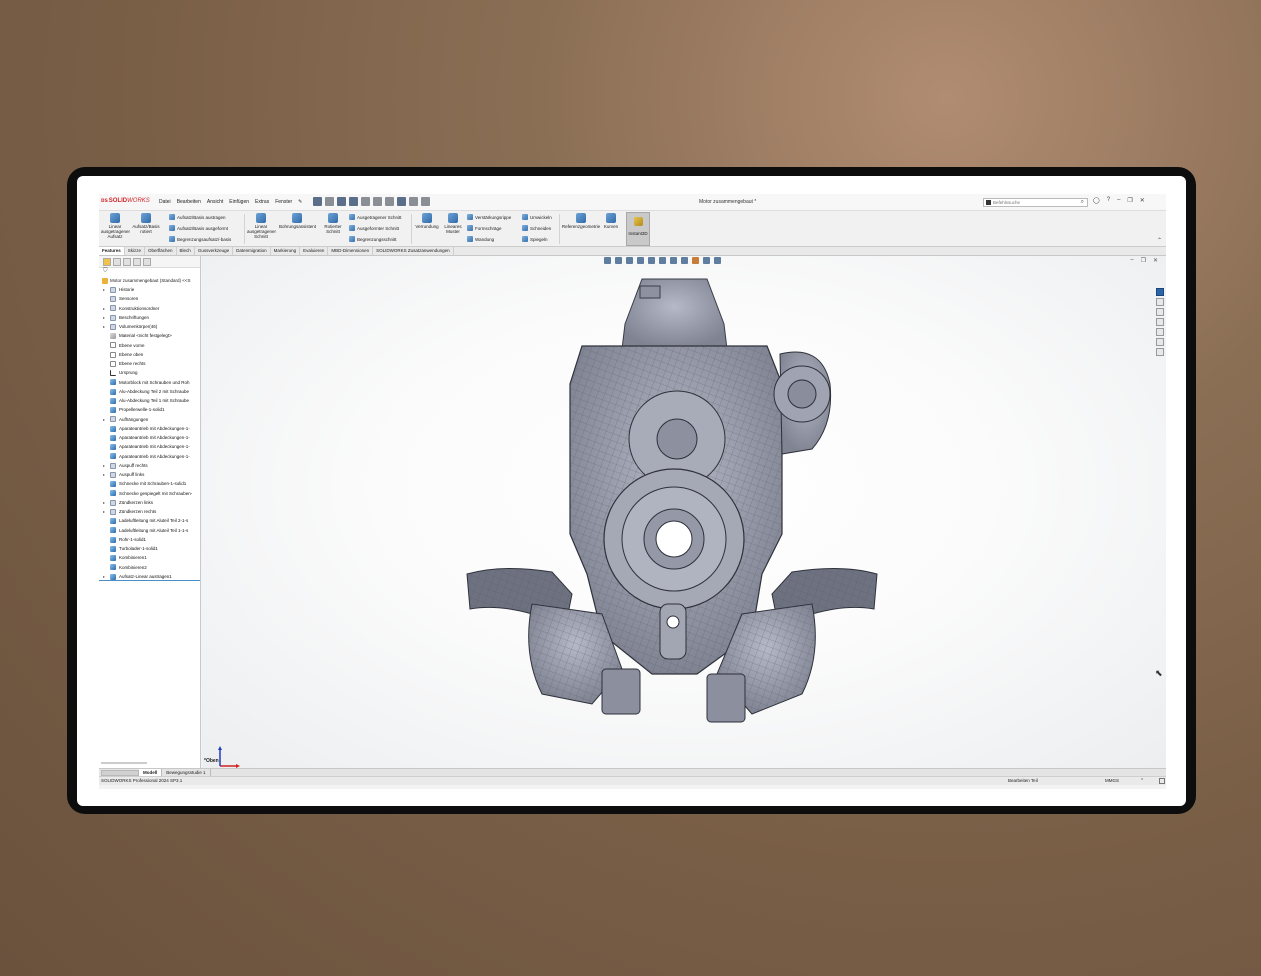 This screenshot has width=1261, height=976. I want to click on tree-item: Motorblock mit Schrauben und Roh, so click(149, 382).